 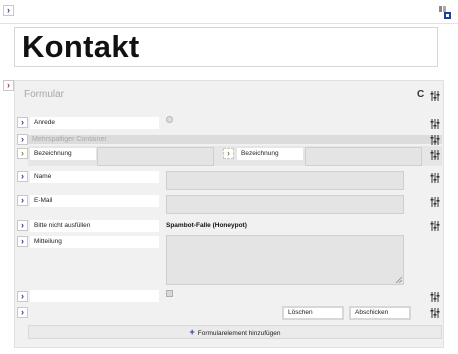 What do you see at coordinates (435, 202) in the screenshot?
I see `email-settings-sliders-icon` at bounding box center [435, 202].